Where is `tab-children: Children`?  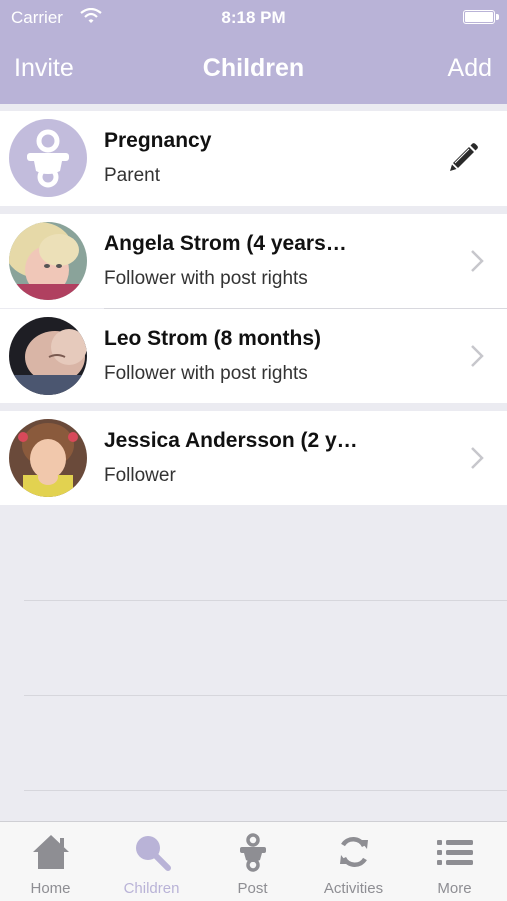 tab-children: Children is located at coordinates (151, 861).